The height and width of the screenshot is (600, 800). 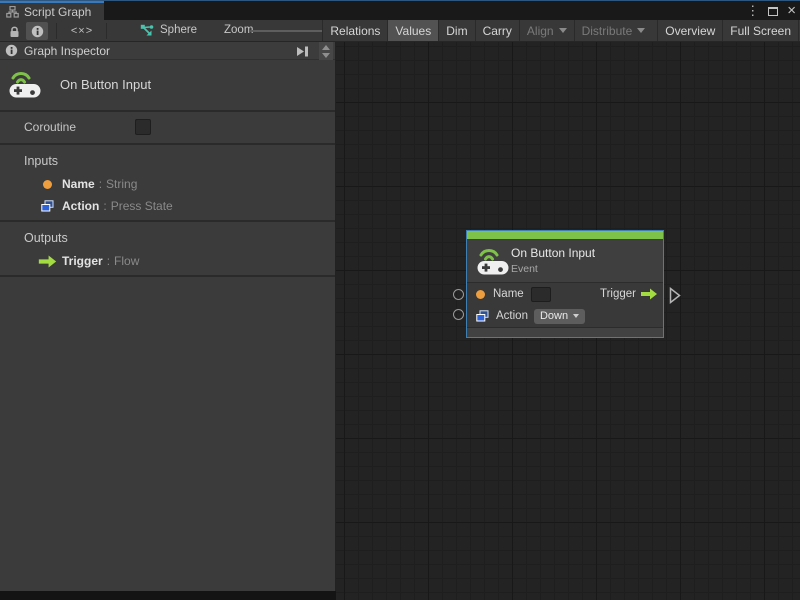 What do you see at coordinates (167, 127) in the screenshot?
I see `coroutine-row: Coroutine` at bounding box center [167, 127].